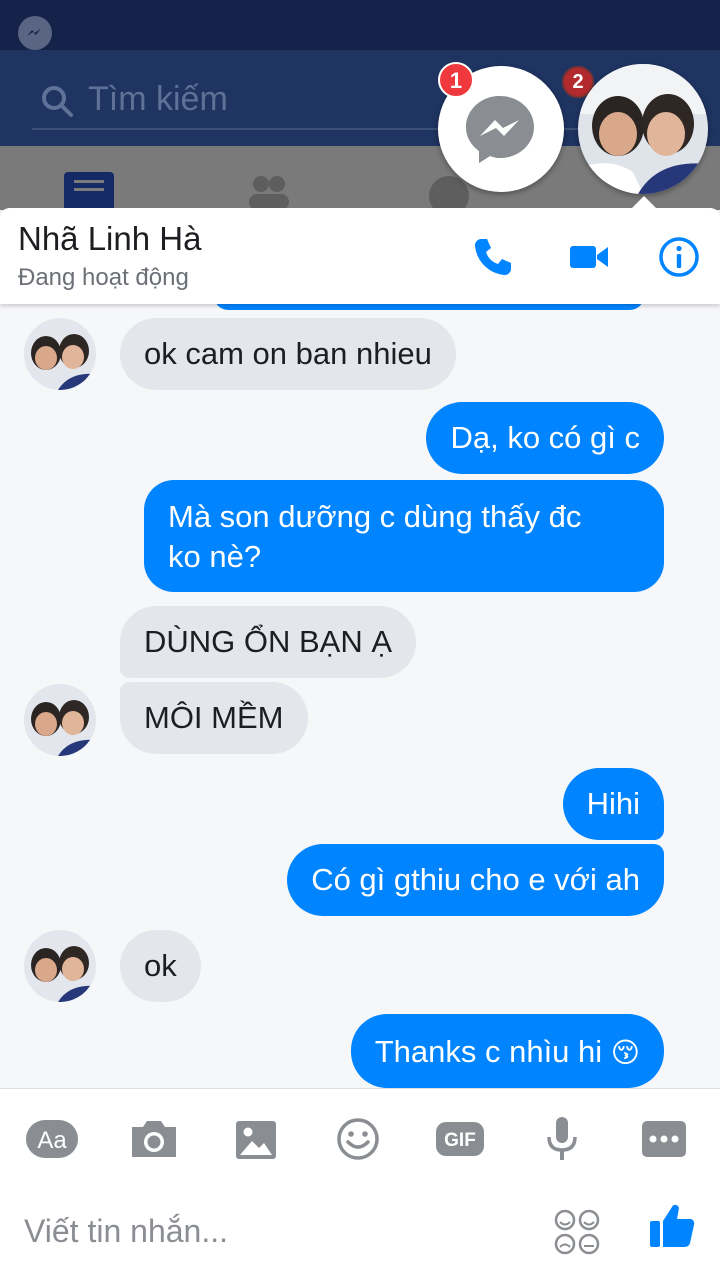 Image resolution: width=720 pixels, height=1280 pixels. Describe the element at coordinates (158, 99) in the screenshot. I see `search-placeholder: Tìm kiếm` at that location.